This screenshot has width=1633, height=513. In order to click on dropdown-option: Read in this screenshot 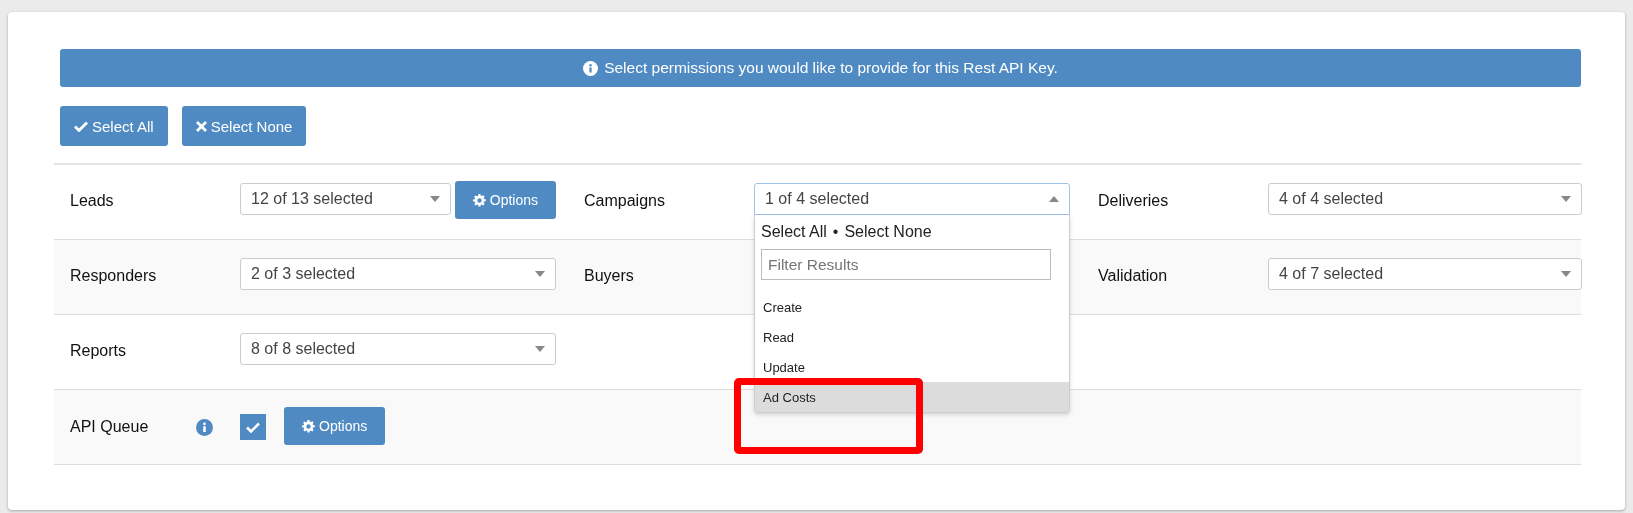, I will do `click(912, 337)`.